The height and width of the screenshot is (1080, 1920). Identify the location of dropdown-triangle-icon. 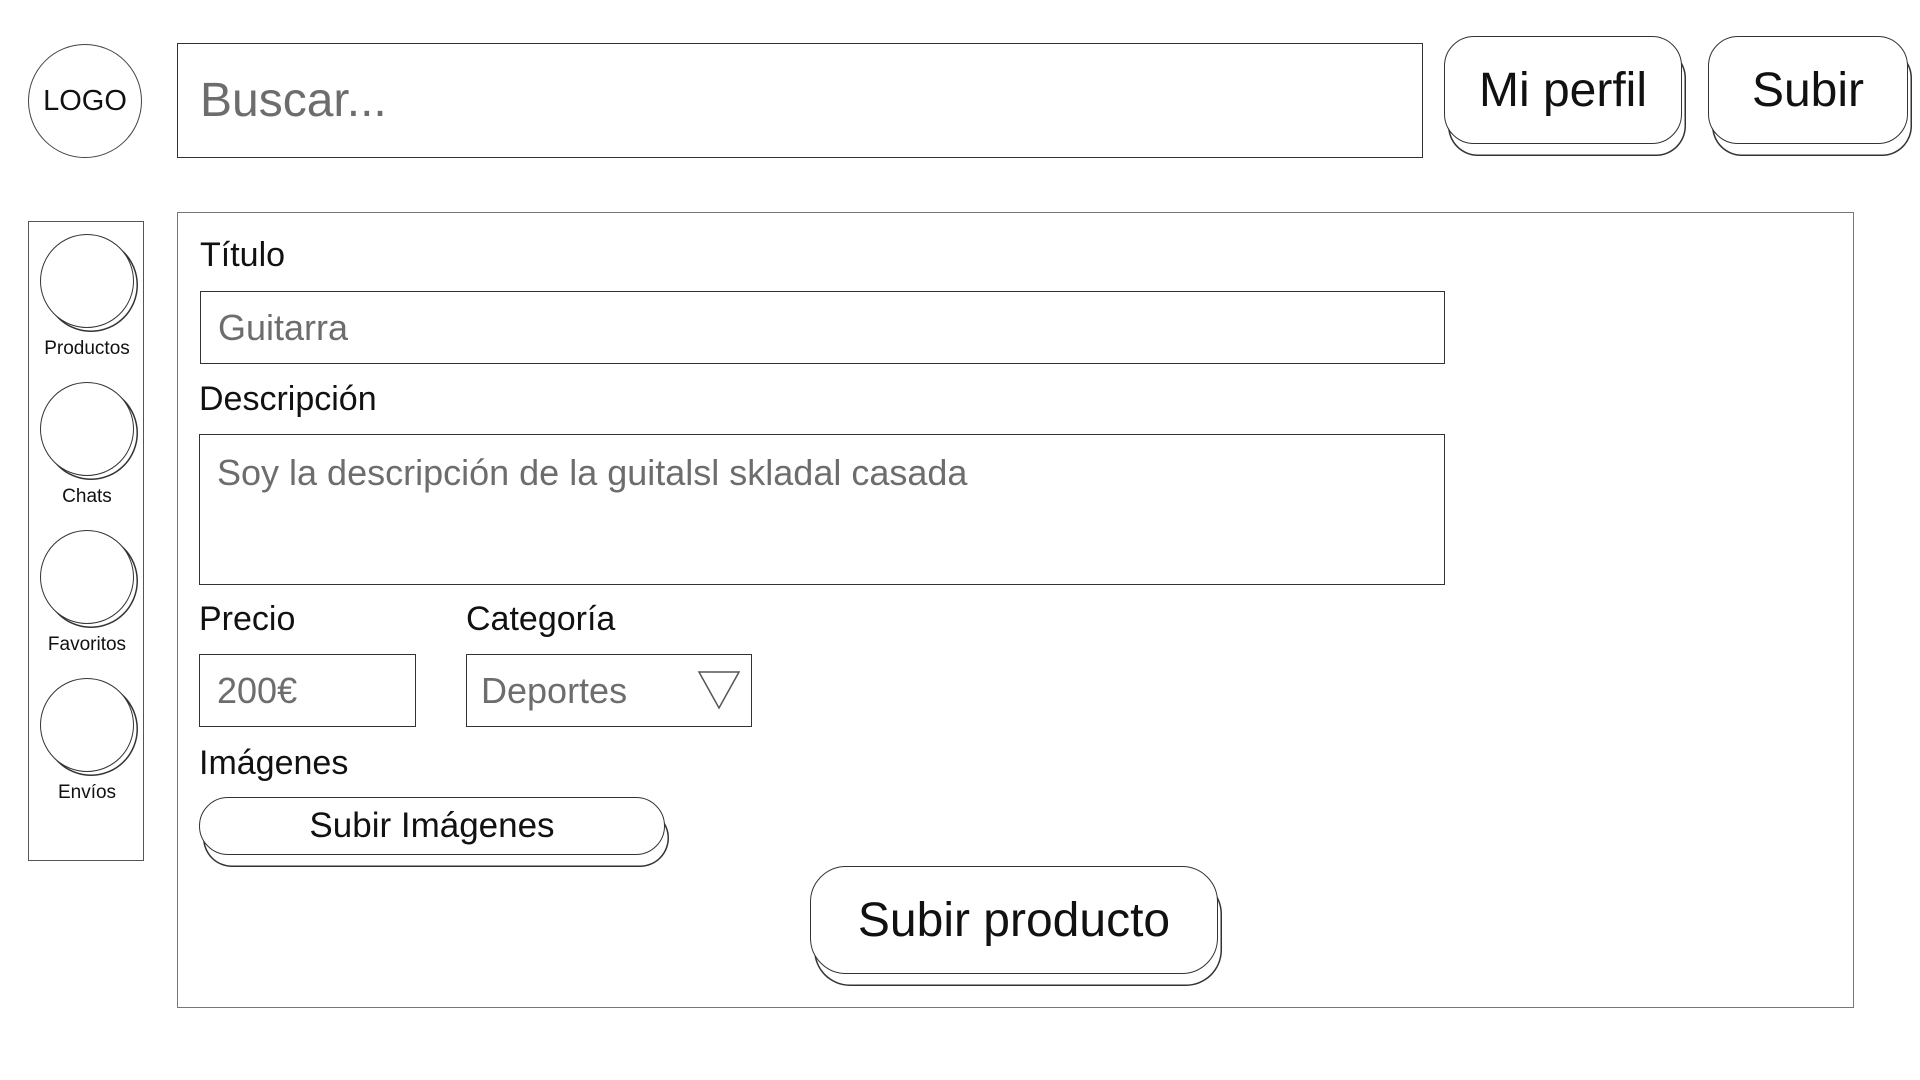
(719, 690).